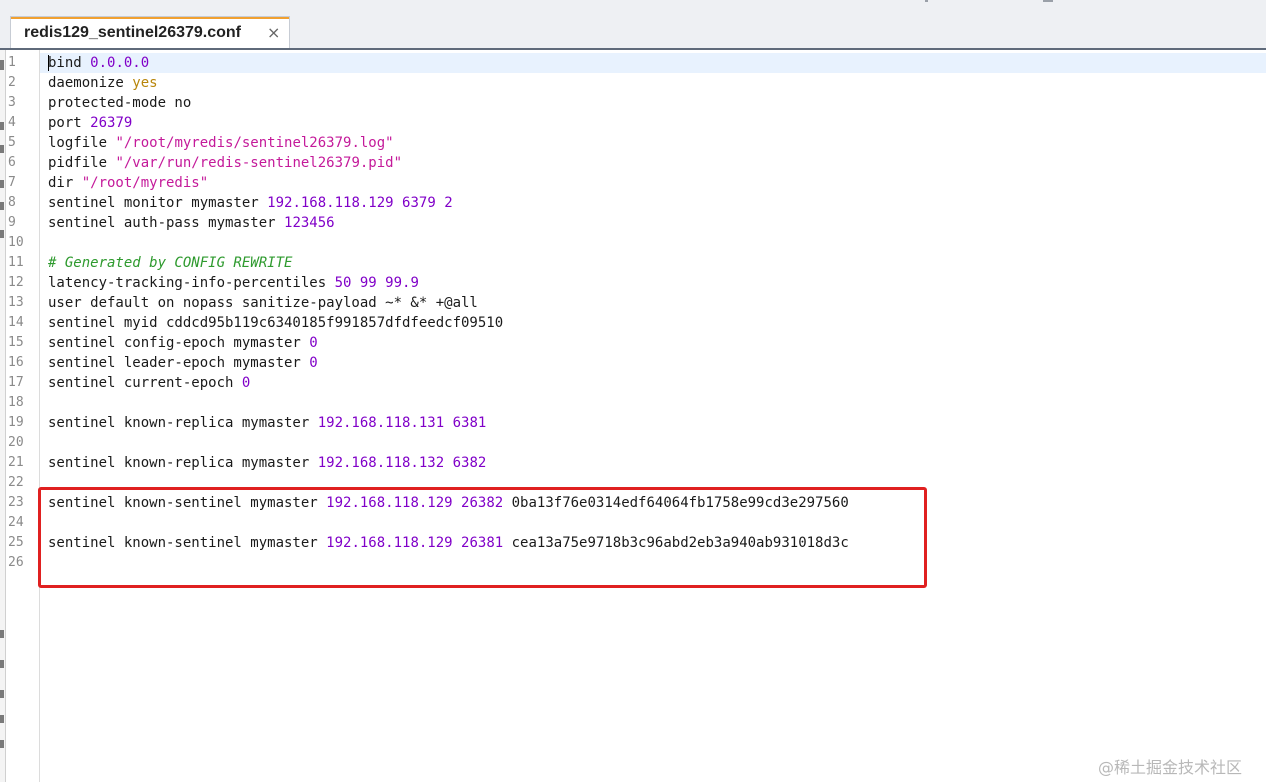 The image size is (1266, 782). What do you see at coordinates (633, 25) in the screenshot?
I see `tab-bar: redis129_sentinel26379.conf ×` at bounding box center [633, 25].